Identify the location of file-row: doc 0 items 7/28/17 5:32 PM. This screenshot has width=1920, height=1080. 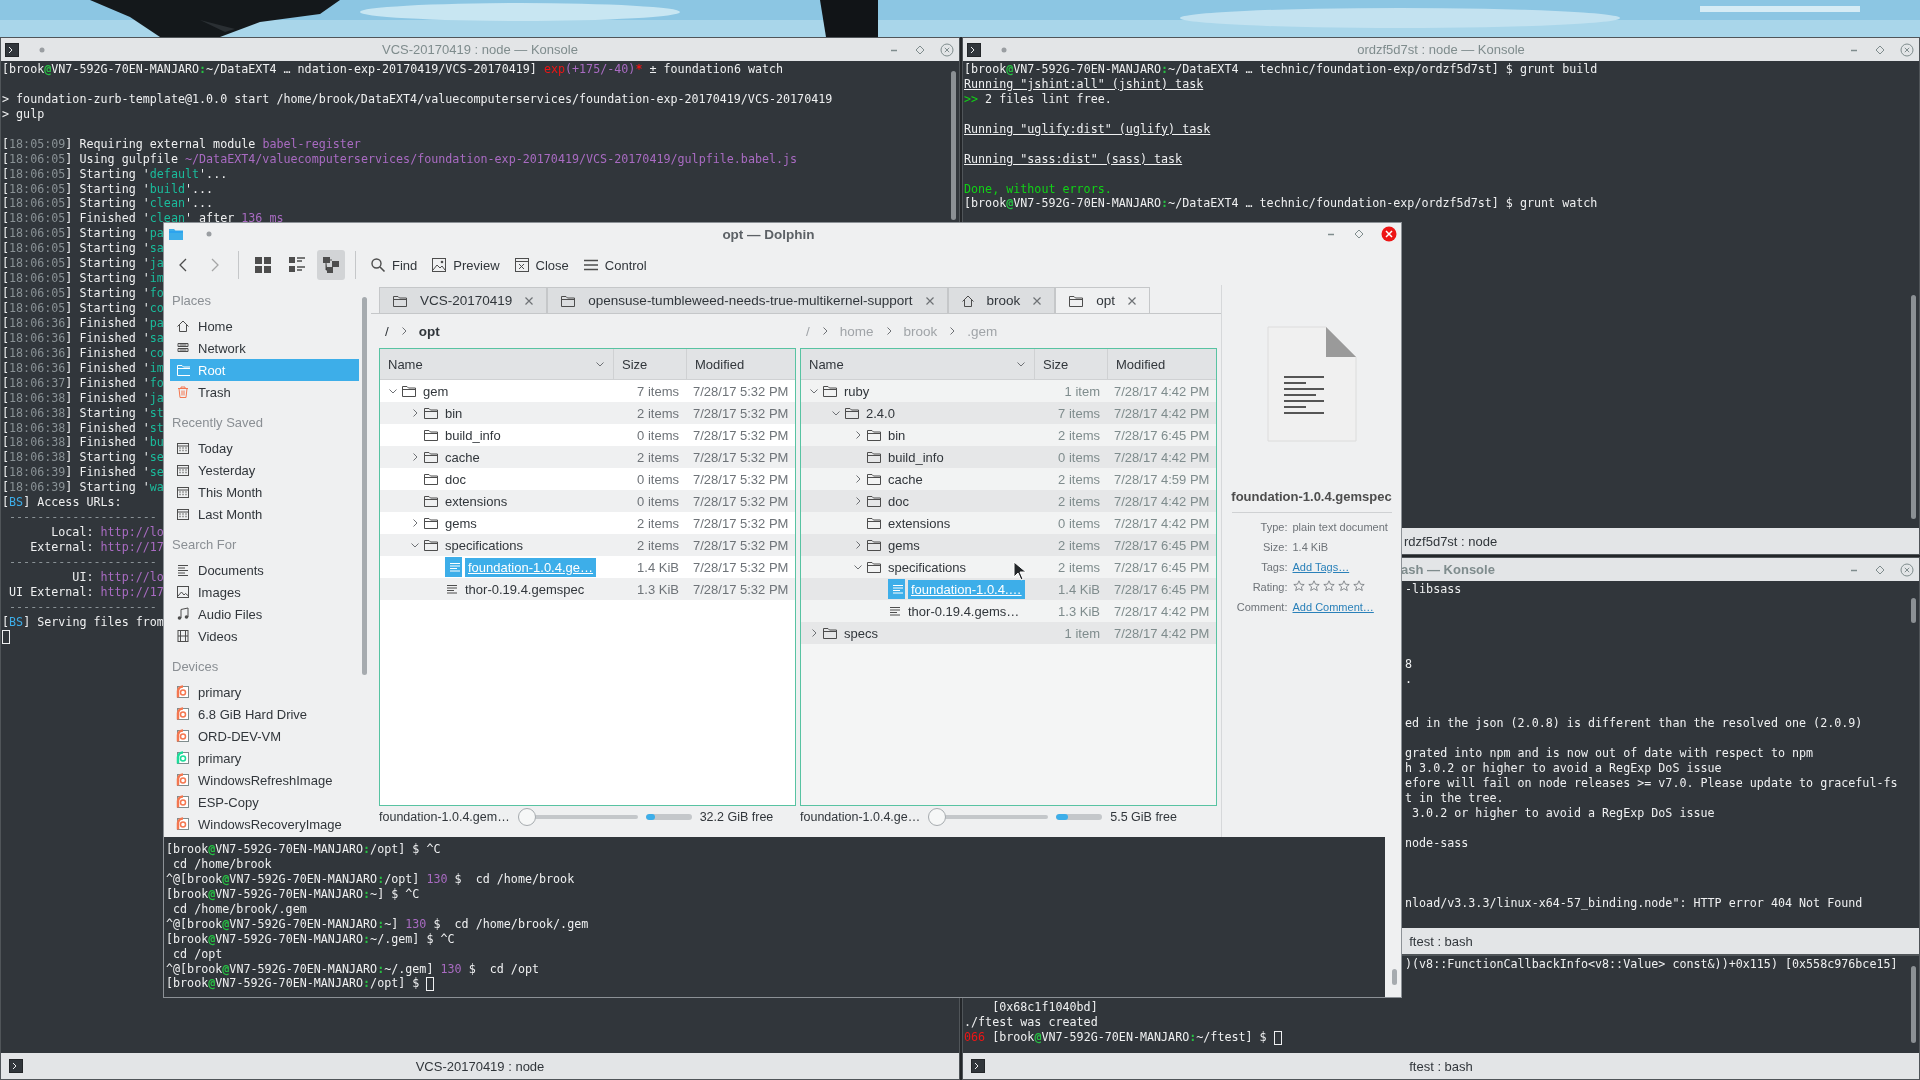
(587, 479).